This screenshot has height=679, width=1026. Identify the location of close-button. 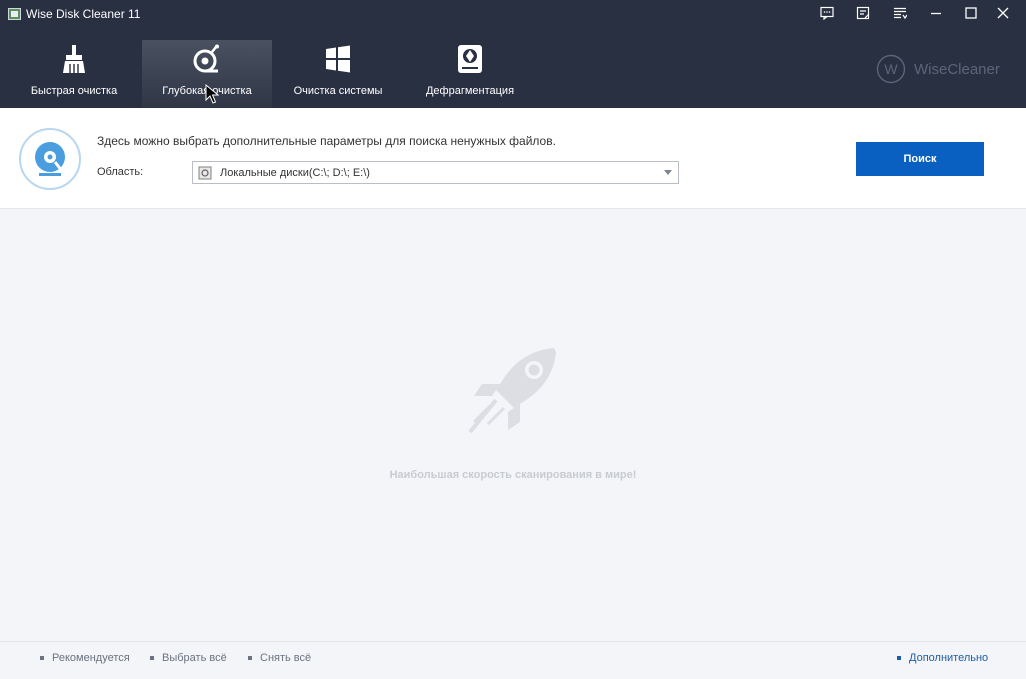
(1003, 13).